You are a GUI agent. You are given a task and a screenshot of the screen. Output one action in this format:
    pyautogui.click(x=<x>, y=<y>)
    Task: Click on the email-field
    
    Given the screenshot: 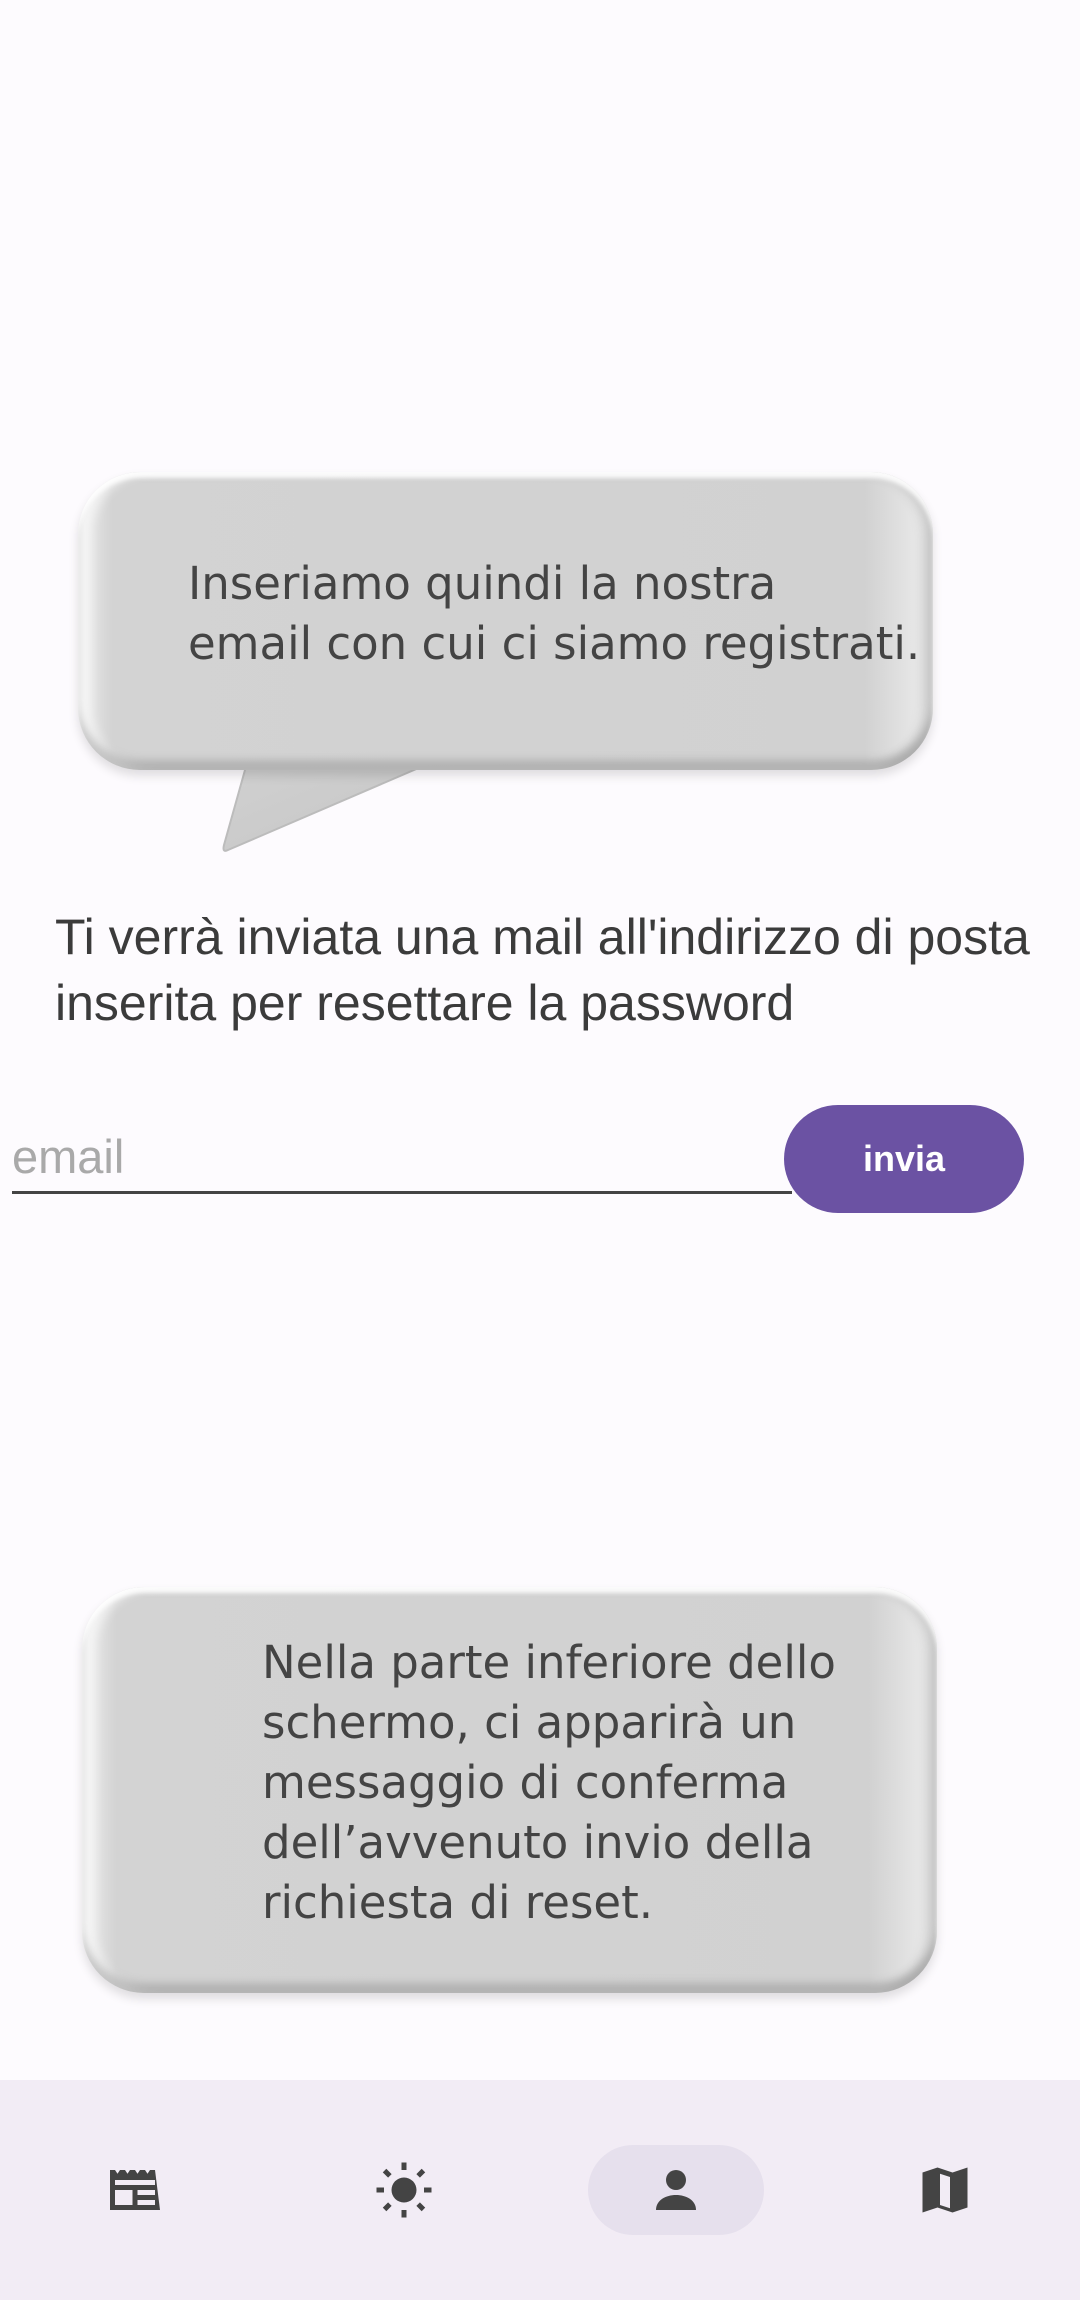 What is the action you would take?
    pyautogui.click(x=402, y=1157)
    